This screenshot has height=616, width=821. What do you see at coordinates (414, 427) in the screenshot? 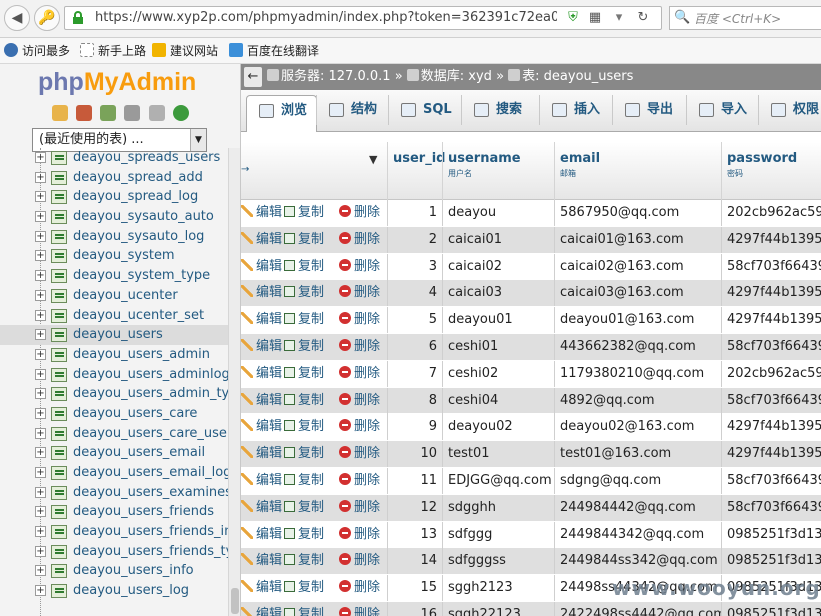
I see `cell-user-id: 9` at bounding box center [414, 427].